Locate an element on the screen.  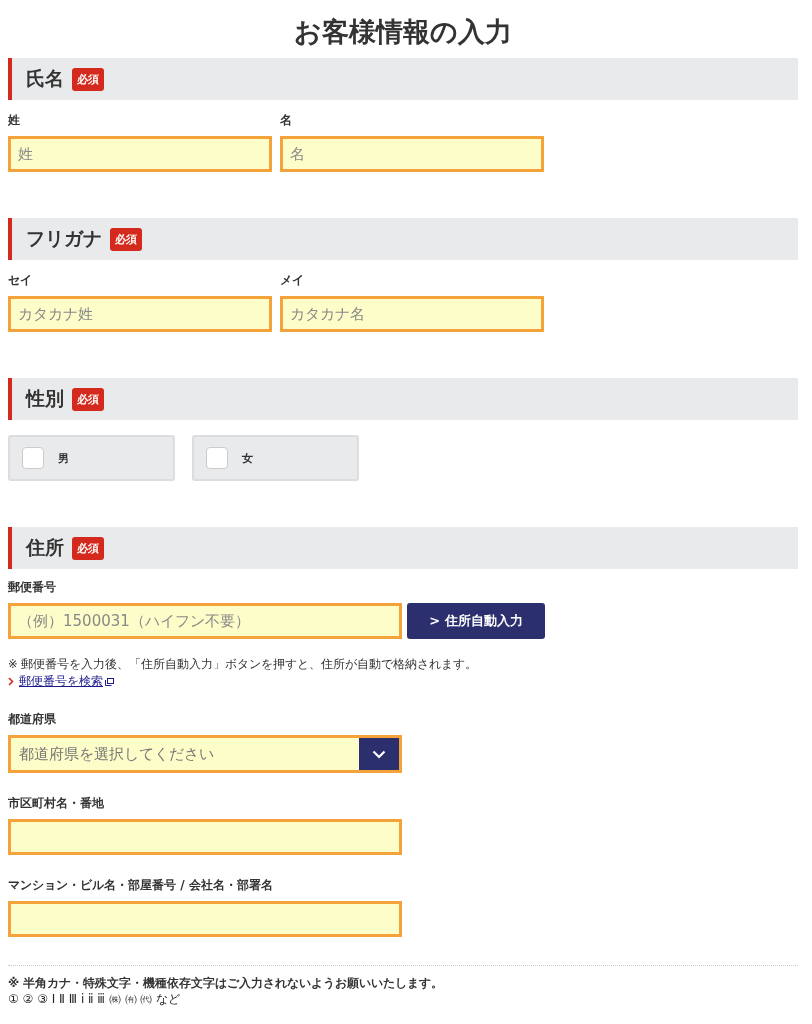
select-field: 都道府県を選択してください is located at coordinates (205, 754).